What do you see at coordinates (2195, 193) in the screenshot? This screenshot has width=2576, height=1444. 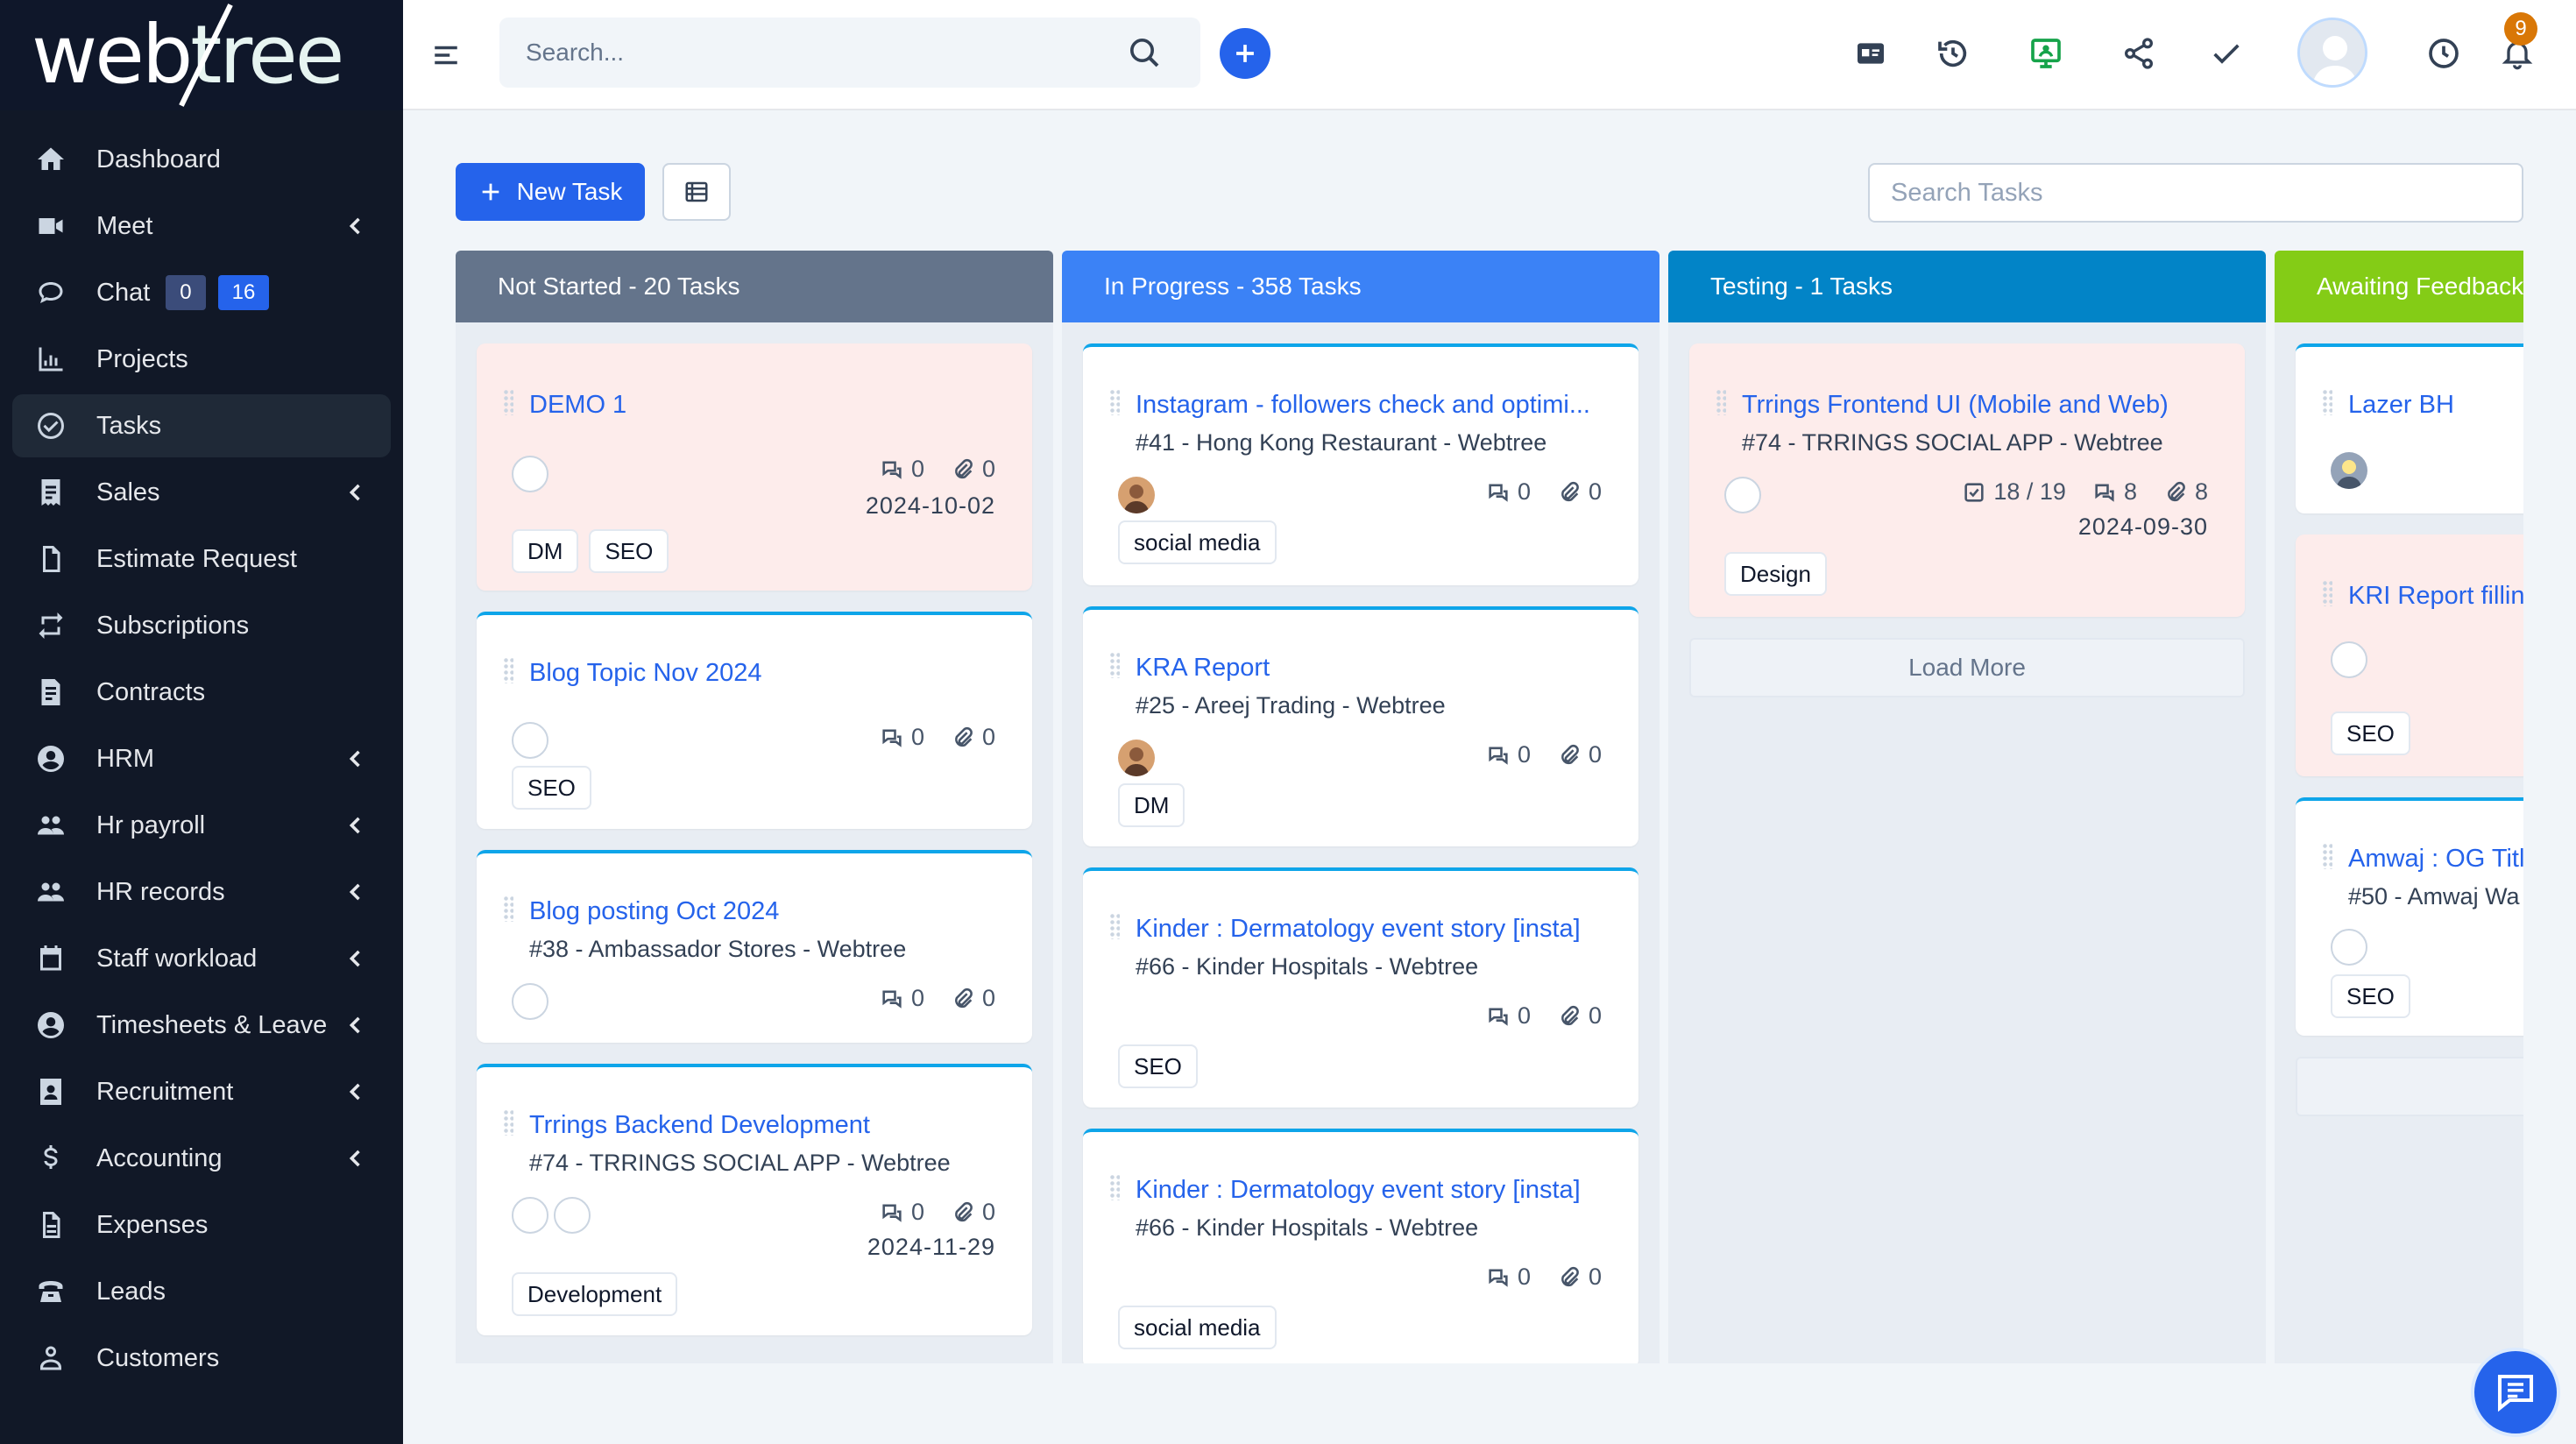 I see `search-tasks-input` at bounding box center [2195, 193].